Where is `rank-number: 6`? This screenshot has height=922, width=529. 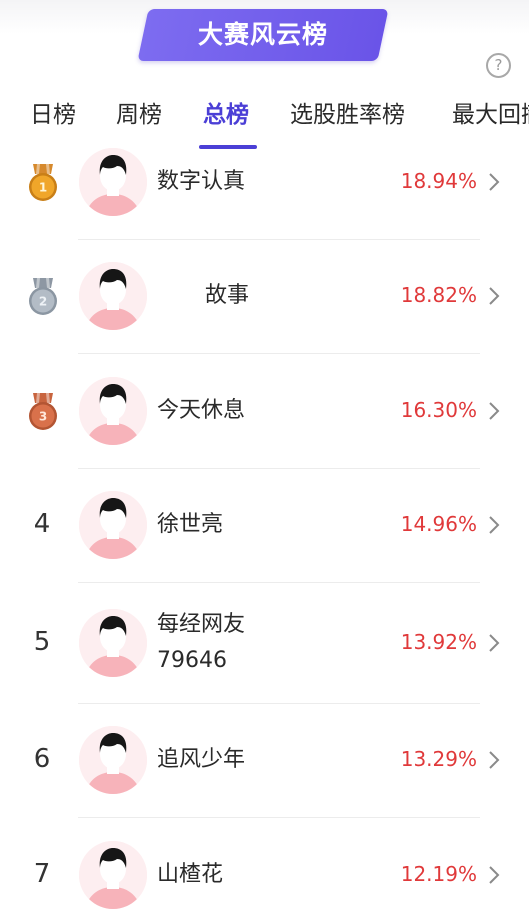
rank-number: 6 is located at coordinates (42, 759).